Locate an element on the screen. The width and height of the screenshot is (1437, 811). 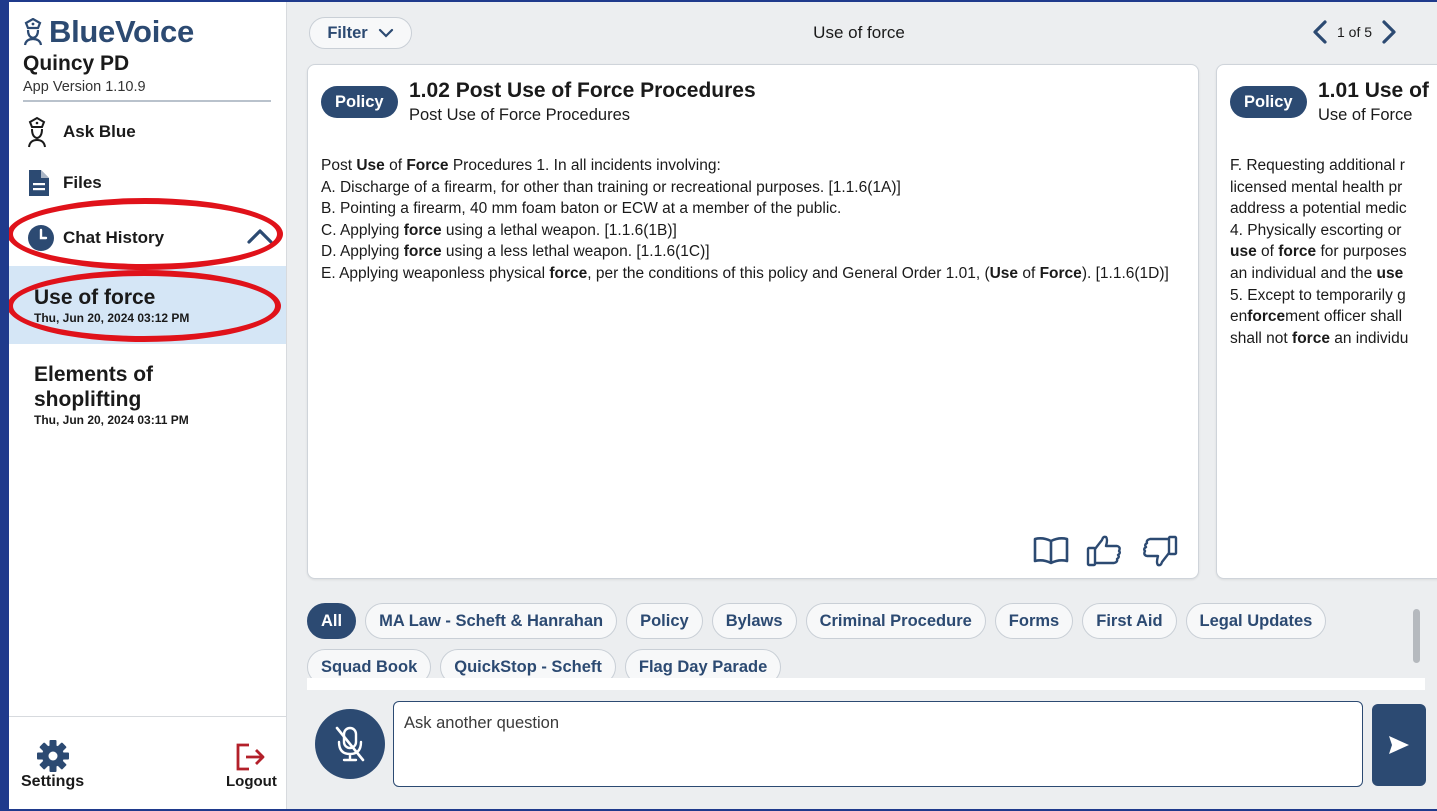
conversation-topic: Use of force is located at coordinates (859, 32).